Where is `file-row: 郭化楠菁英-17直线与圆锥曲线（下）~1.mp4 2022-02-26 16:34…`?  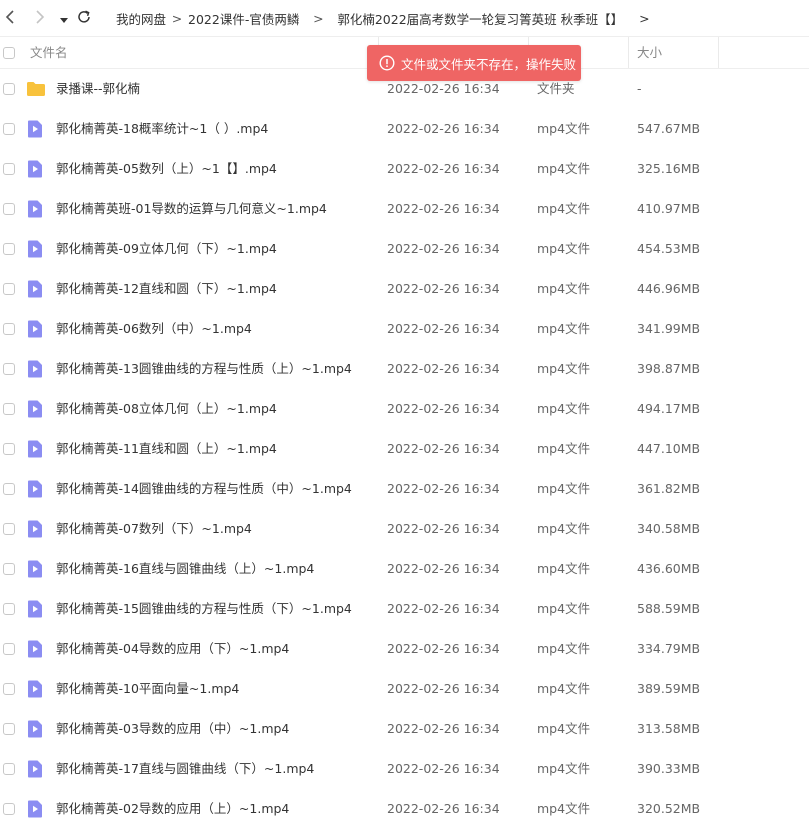 file-row: 郭化楠菁英-17直线与圆锥曲线（下）~1.mp4 2022-02-26 16:34… is located at coordinates (404, 769).